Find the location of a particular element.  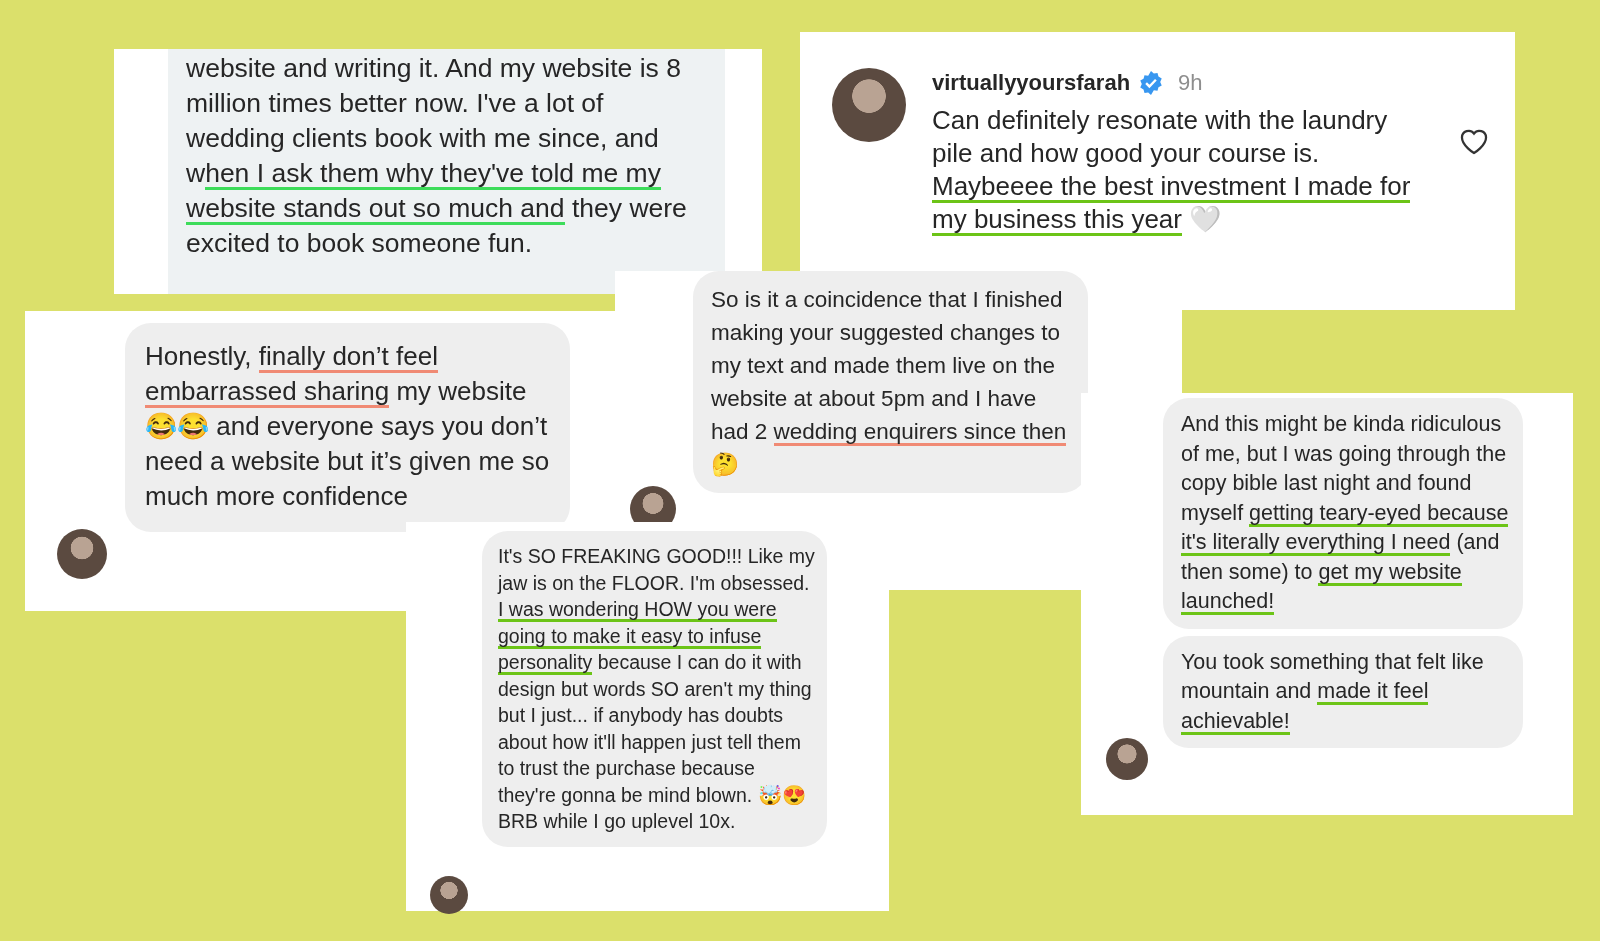

comment-text: Can definitely resonate with the laundry pile and how good your course is. Maybeeee the best investment I made for my business this year 🤍 is located at coordinates (1172, 170).